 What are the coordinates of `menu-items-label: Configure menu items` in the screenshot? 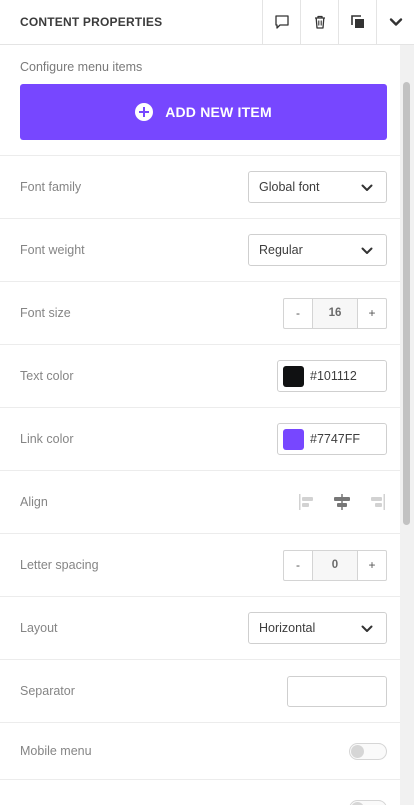 It's located at (81, 67).